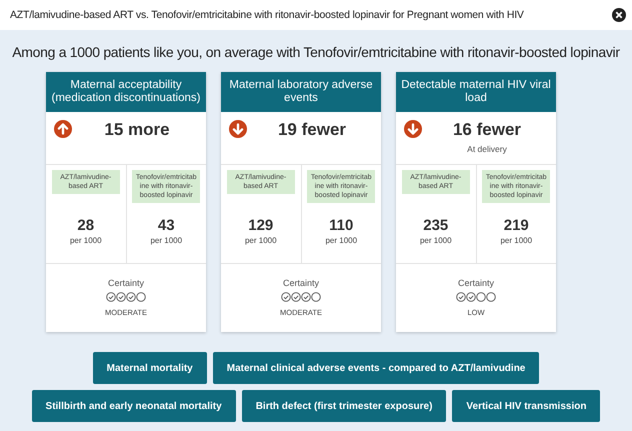 Image resolution: width=632 pixels, height=431 pixels. I want to click on arm-value: 110, so click(341, 225).